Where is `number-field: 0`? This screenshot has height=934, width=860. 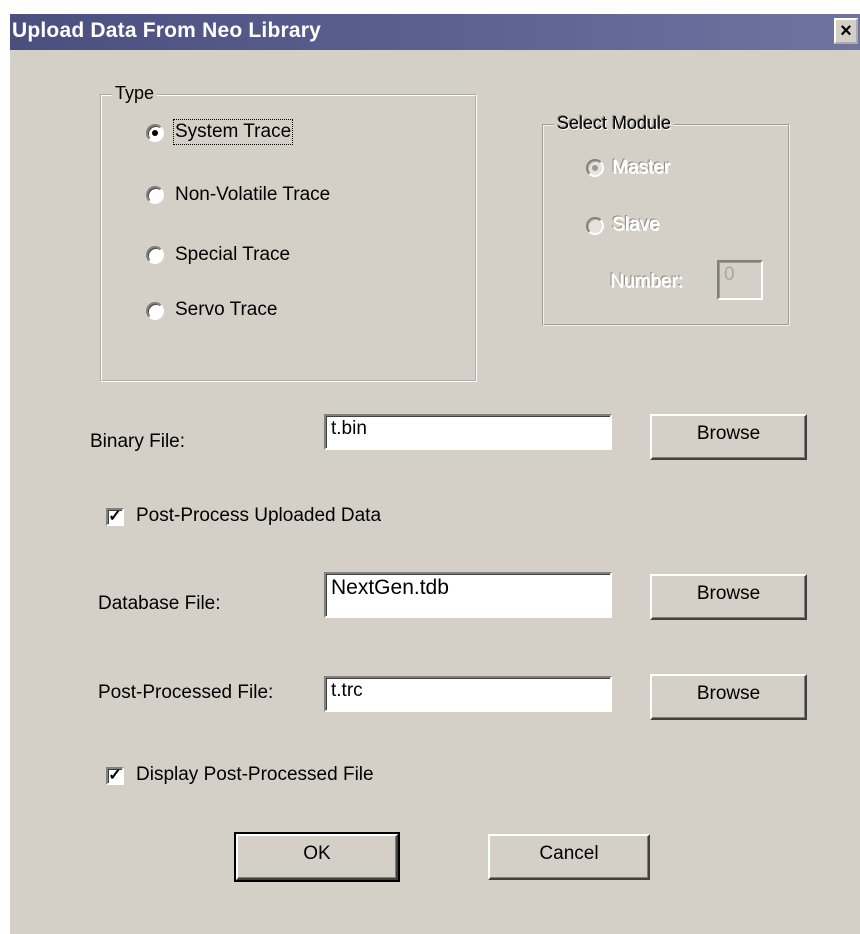 number-field: 0 is located at coordinates (740, 280).